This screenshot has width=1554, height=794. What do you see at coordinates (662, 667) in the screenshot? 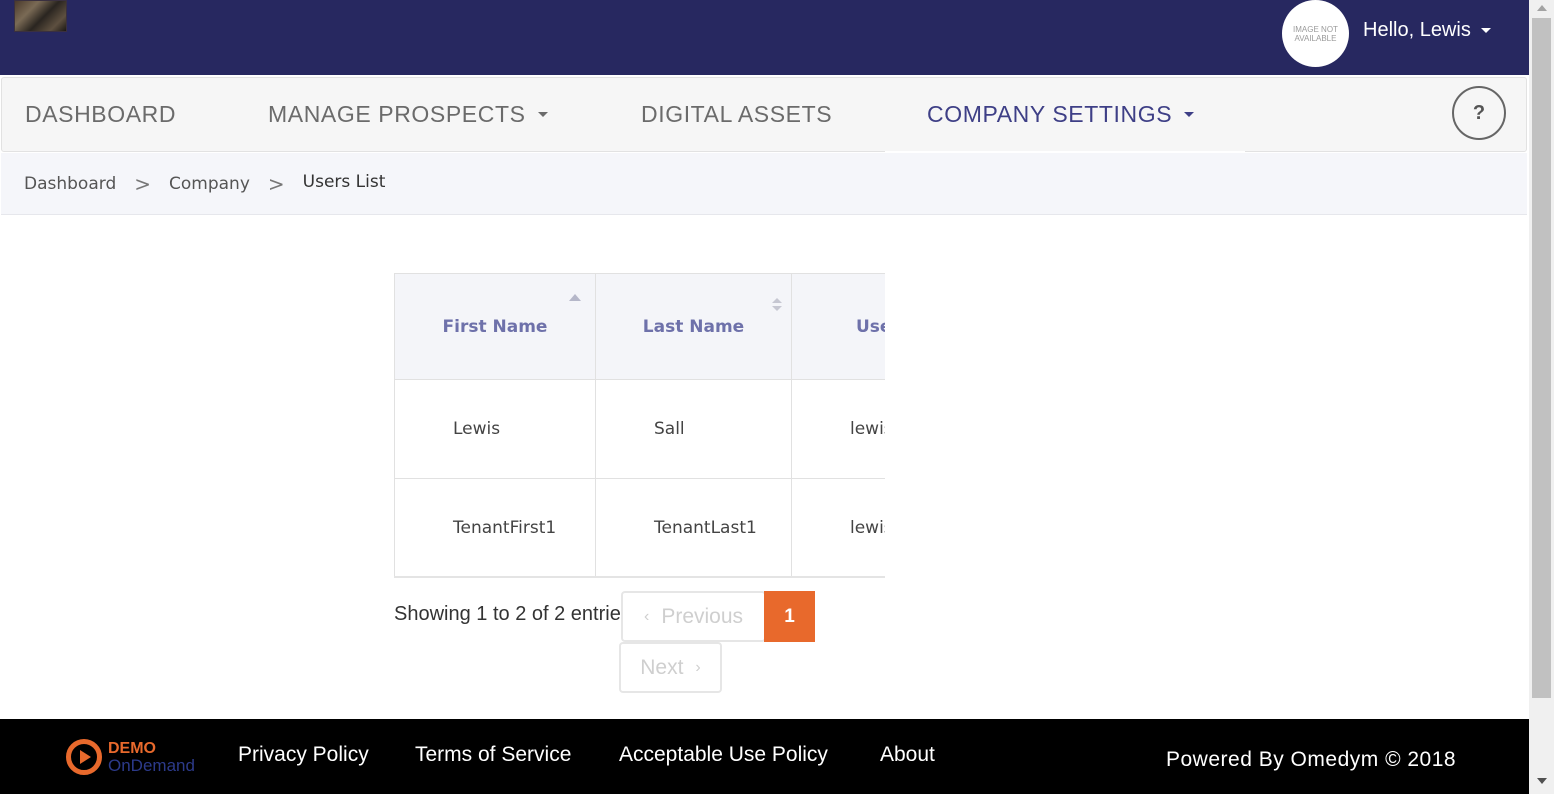
I see `next-label: Next` at bounding box center [662, 667].